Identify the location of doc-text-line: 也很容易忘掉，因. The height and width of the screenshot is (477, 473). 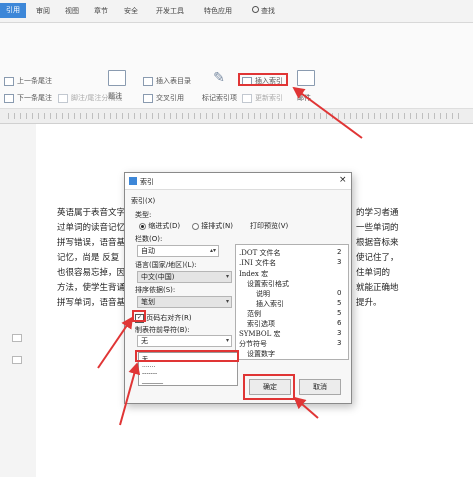
(91, 273).